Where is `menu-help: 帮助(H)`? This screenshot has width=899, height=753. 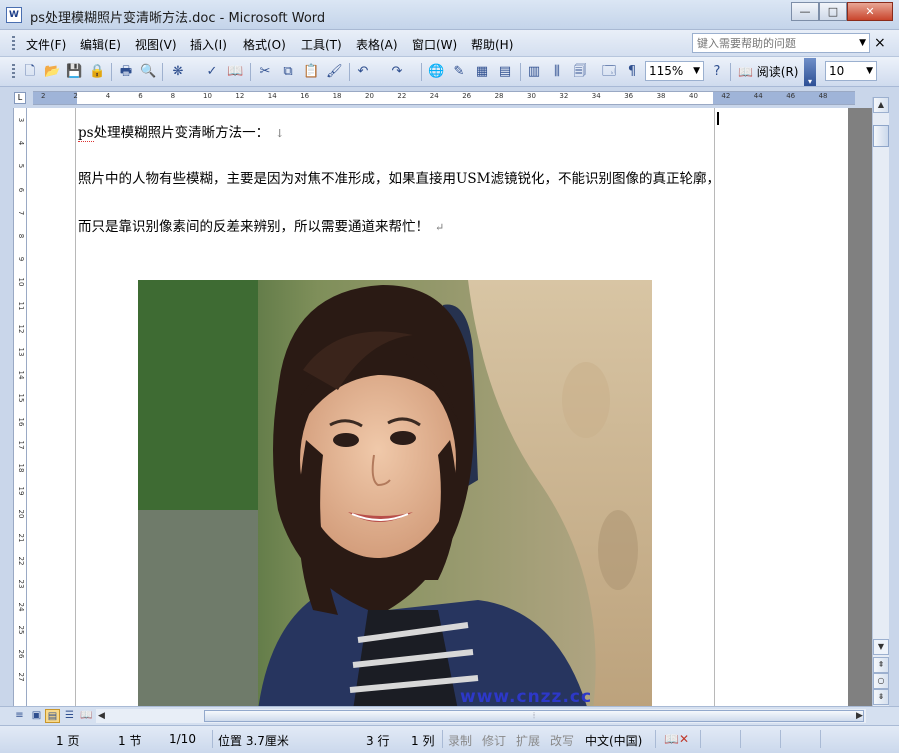
menu-help: 帮助(H) is located at coordinates (492, 44).